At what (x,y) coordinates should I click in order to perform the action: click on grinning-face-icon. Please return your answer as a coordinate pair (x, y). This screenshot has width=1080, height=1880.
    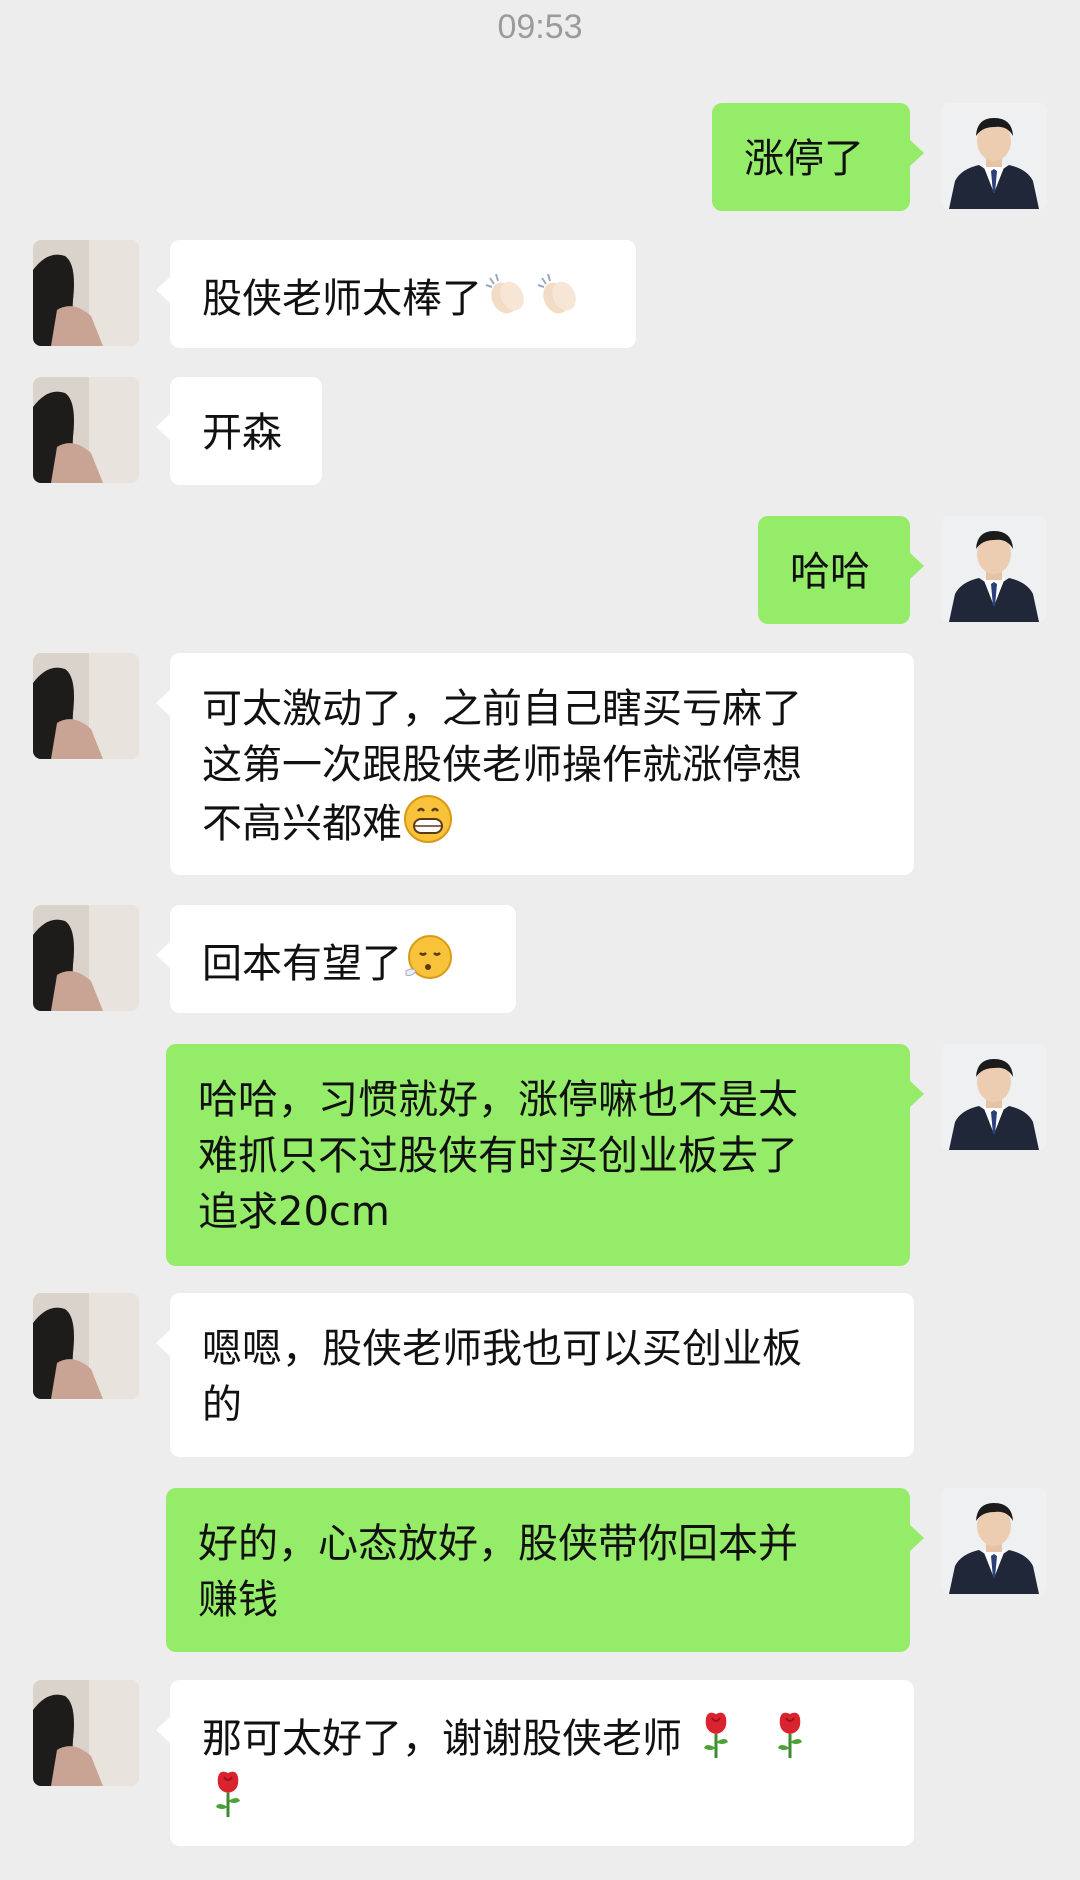
    Looking at the image, I should click on (428, 819).